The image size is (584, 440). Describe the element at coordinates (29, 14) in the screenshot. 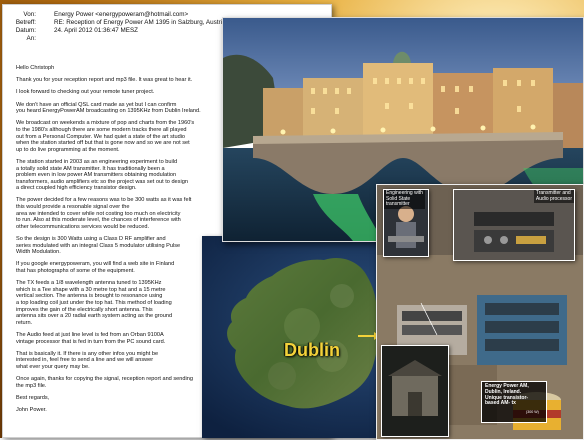

I see `header-key: Von:` at that location.